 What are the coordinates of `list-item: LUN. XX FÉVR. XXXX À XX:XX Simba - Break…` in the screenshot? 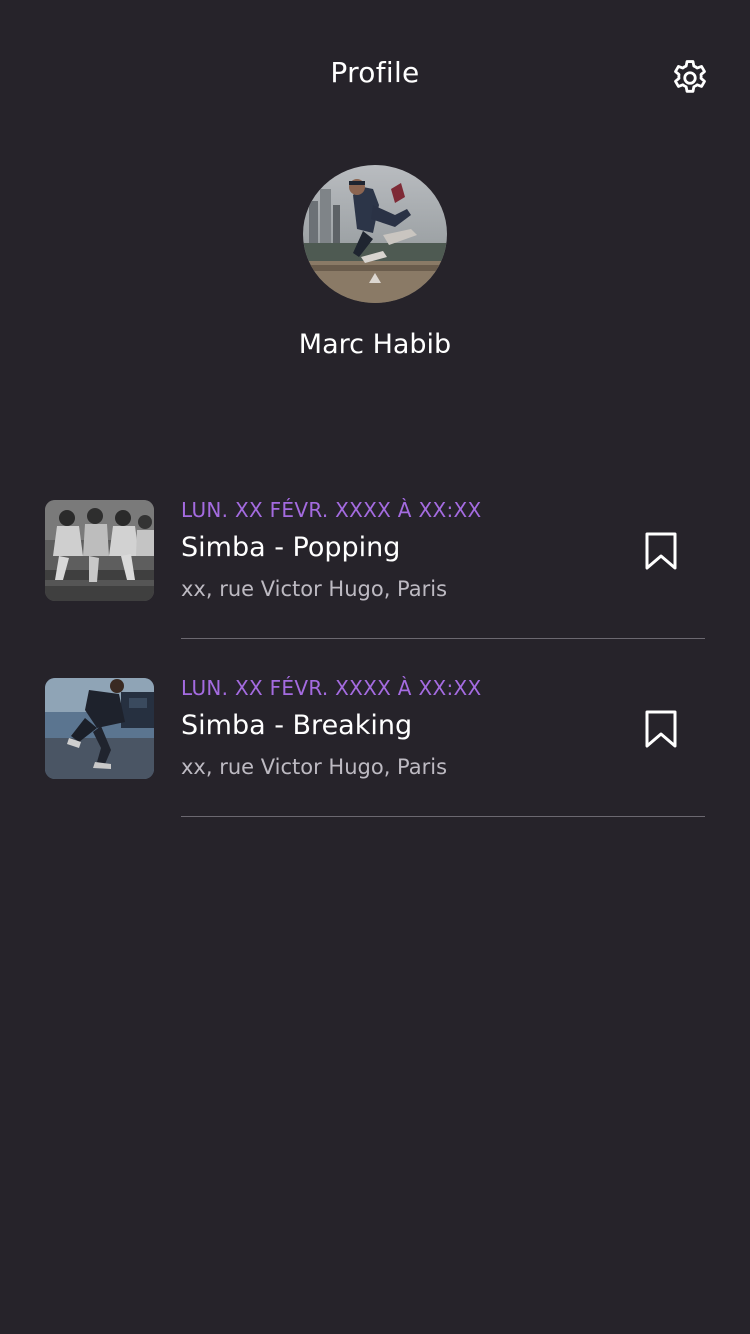 It's located at (375, 765).